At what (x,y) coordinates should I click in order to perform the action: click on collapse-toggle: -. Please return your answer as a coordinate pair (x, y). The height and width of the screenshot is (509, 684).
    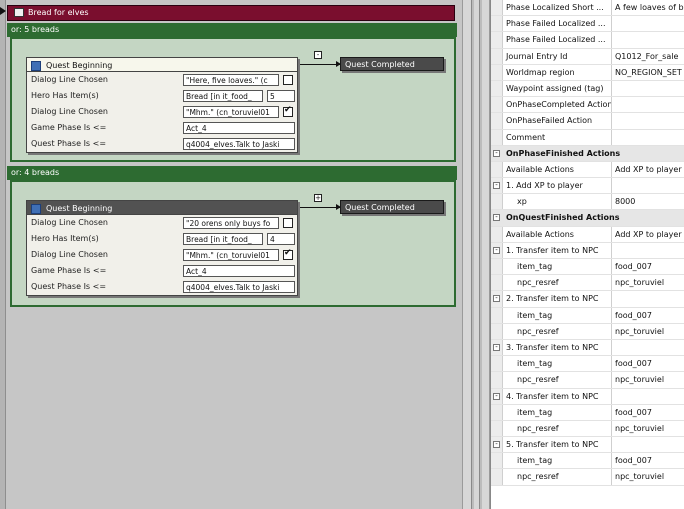
    Looking at the image, I should click on (318, 55).